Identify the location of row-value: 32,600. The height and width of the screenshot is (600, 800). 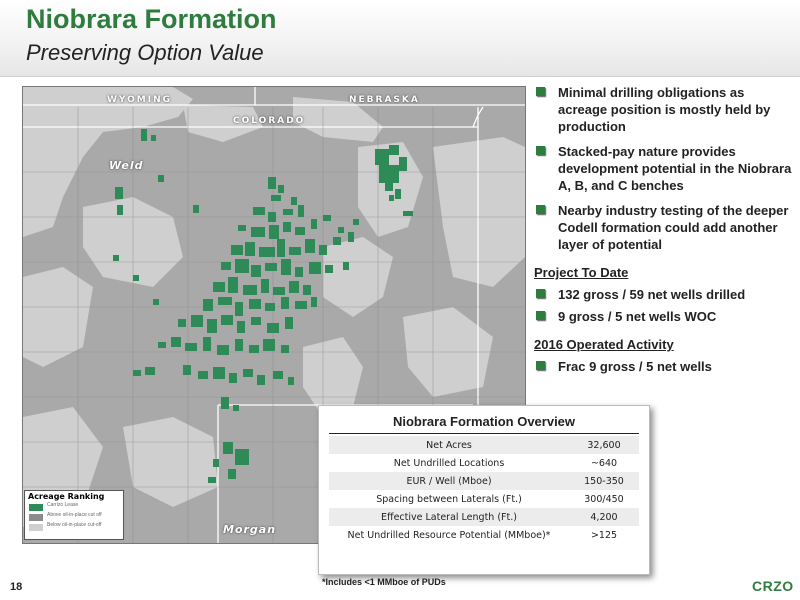
(604, 445).